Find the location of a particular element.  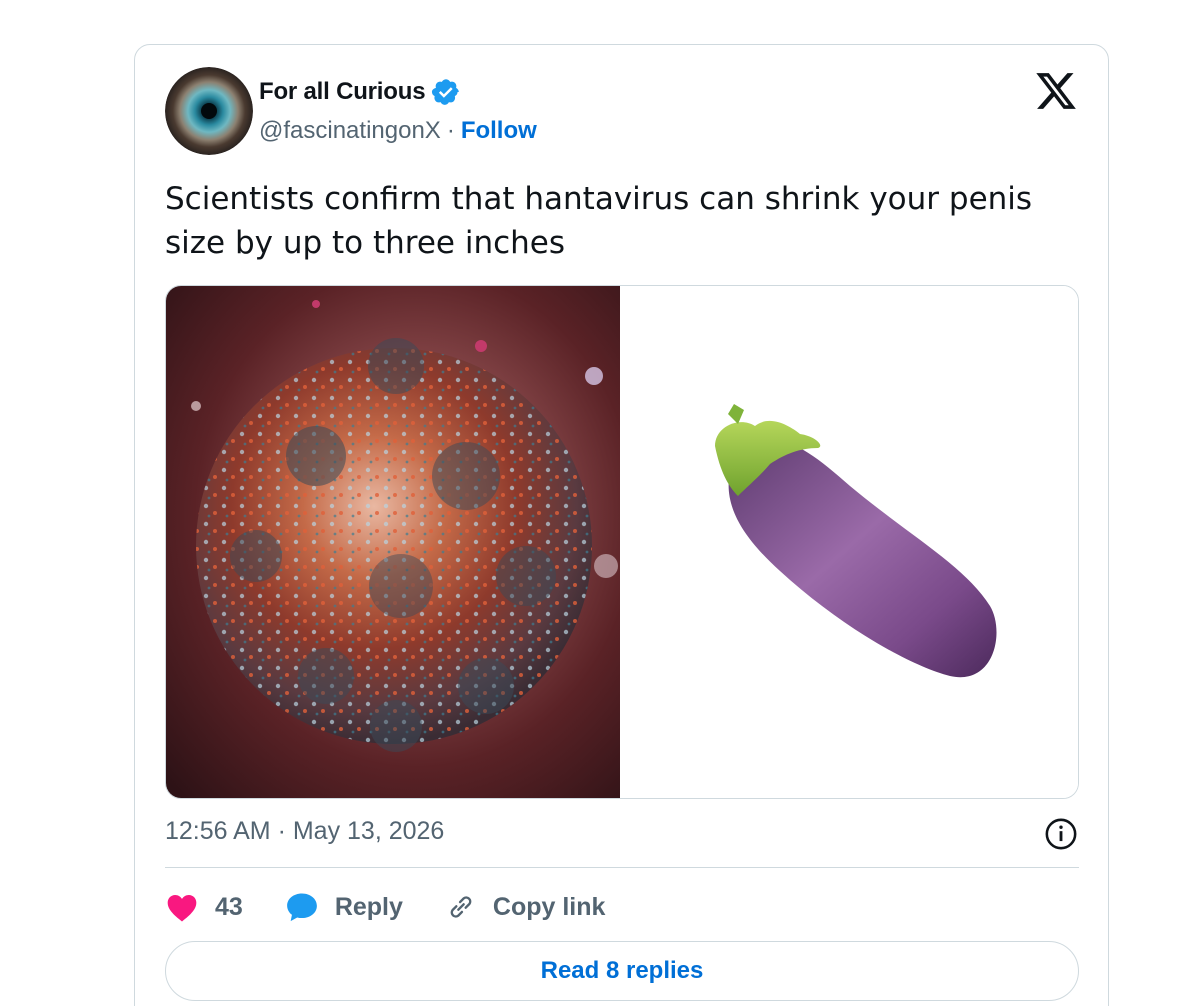

verified-badge-icon is located at coordinates (446, 92).